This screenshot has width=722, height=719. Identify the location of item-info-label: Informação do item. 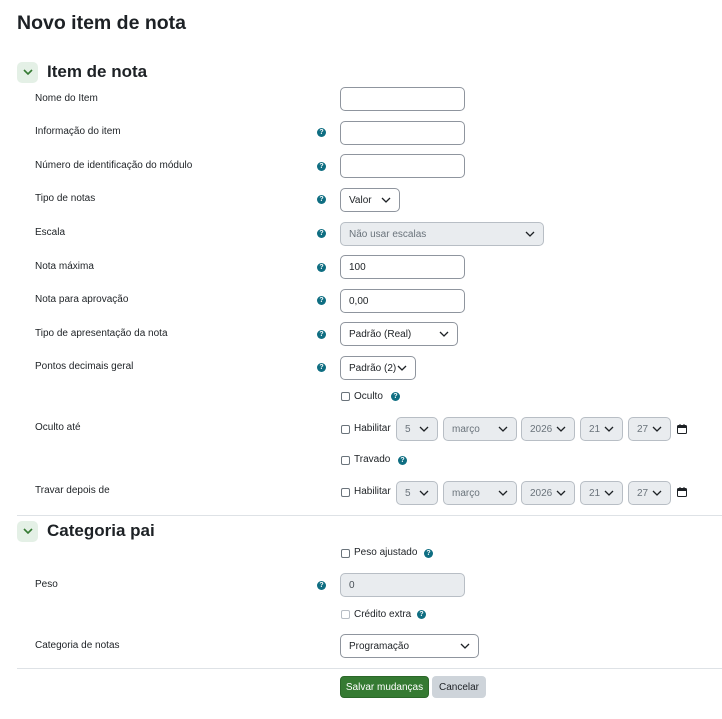
(78, 131).